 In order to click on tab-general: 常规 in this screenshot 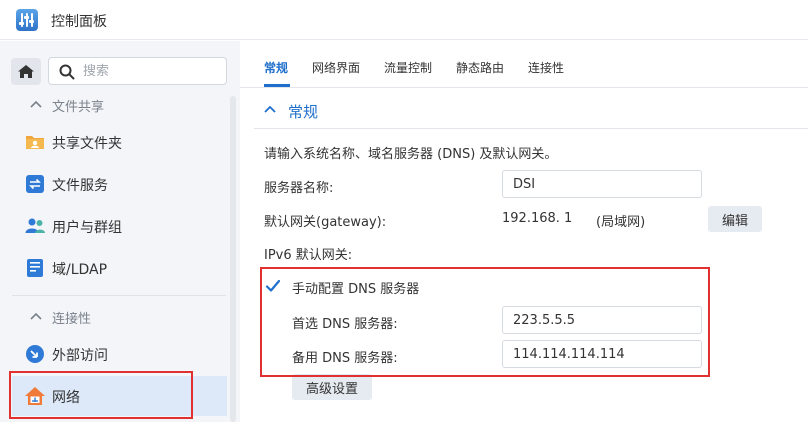, I will do `click(276, 67)`.